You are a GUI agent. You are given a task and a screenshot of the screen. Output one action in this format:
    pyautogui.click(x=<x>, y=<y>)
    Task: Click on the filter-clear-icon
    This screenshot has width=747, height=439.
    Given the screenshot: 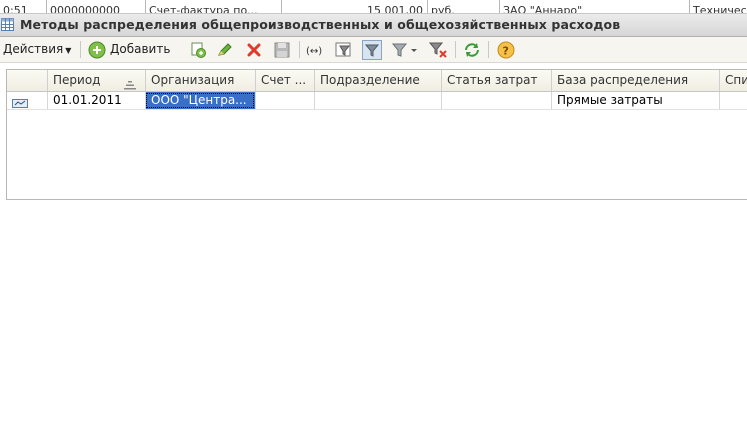 What is the action you would take?
    pyautogui.click(x=438, y=50)
    